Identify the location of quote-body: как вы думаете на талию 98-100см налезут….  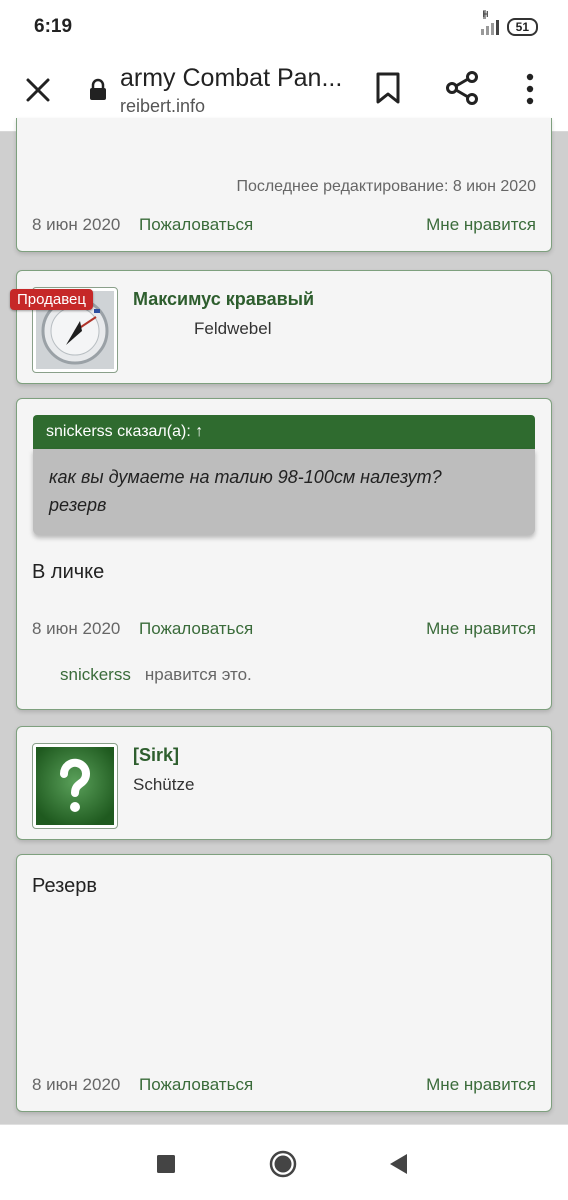
(284, 492).